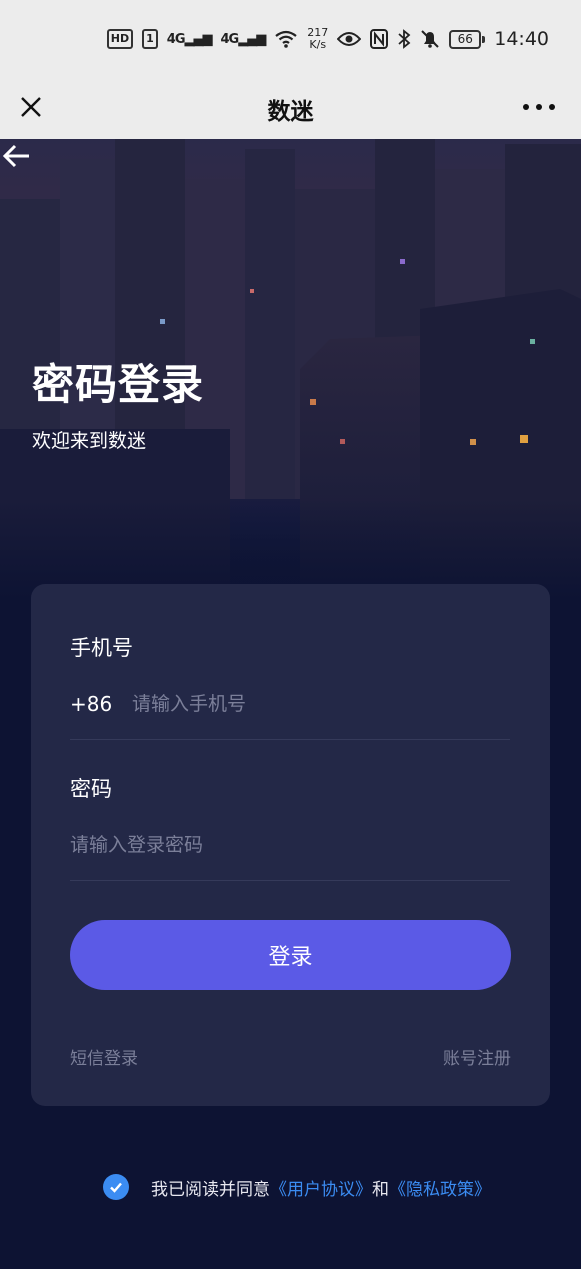 This screenshot has width=581, height=1269. Describe the element at coordinates (290, 111) in the screenshot. I see `page-title: 数迷` at that location.